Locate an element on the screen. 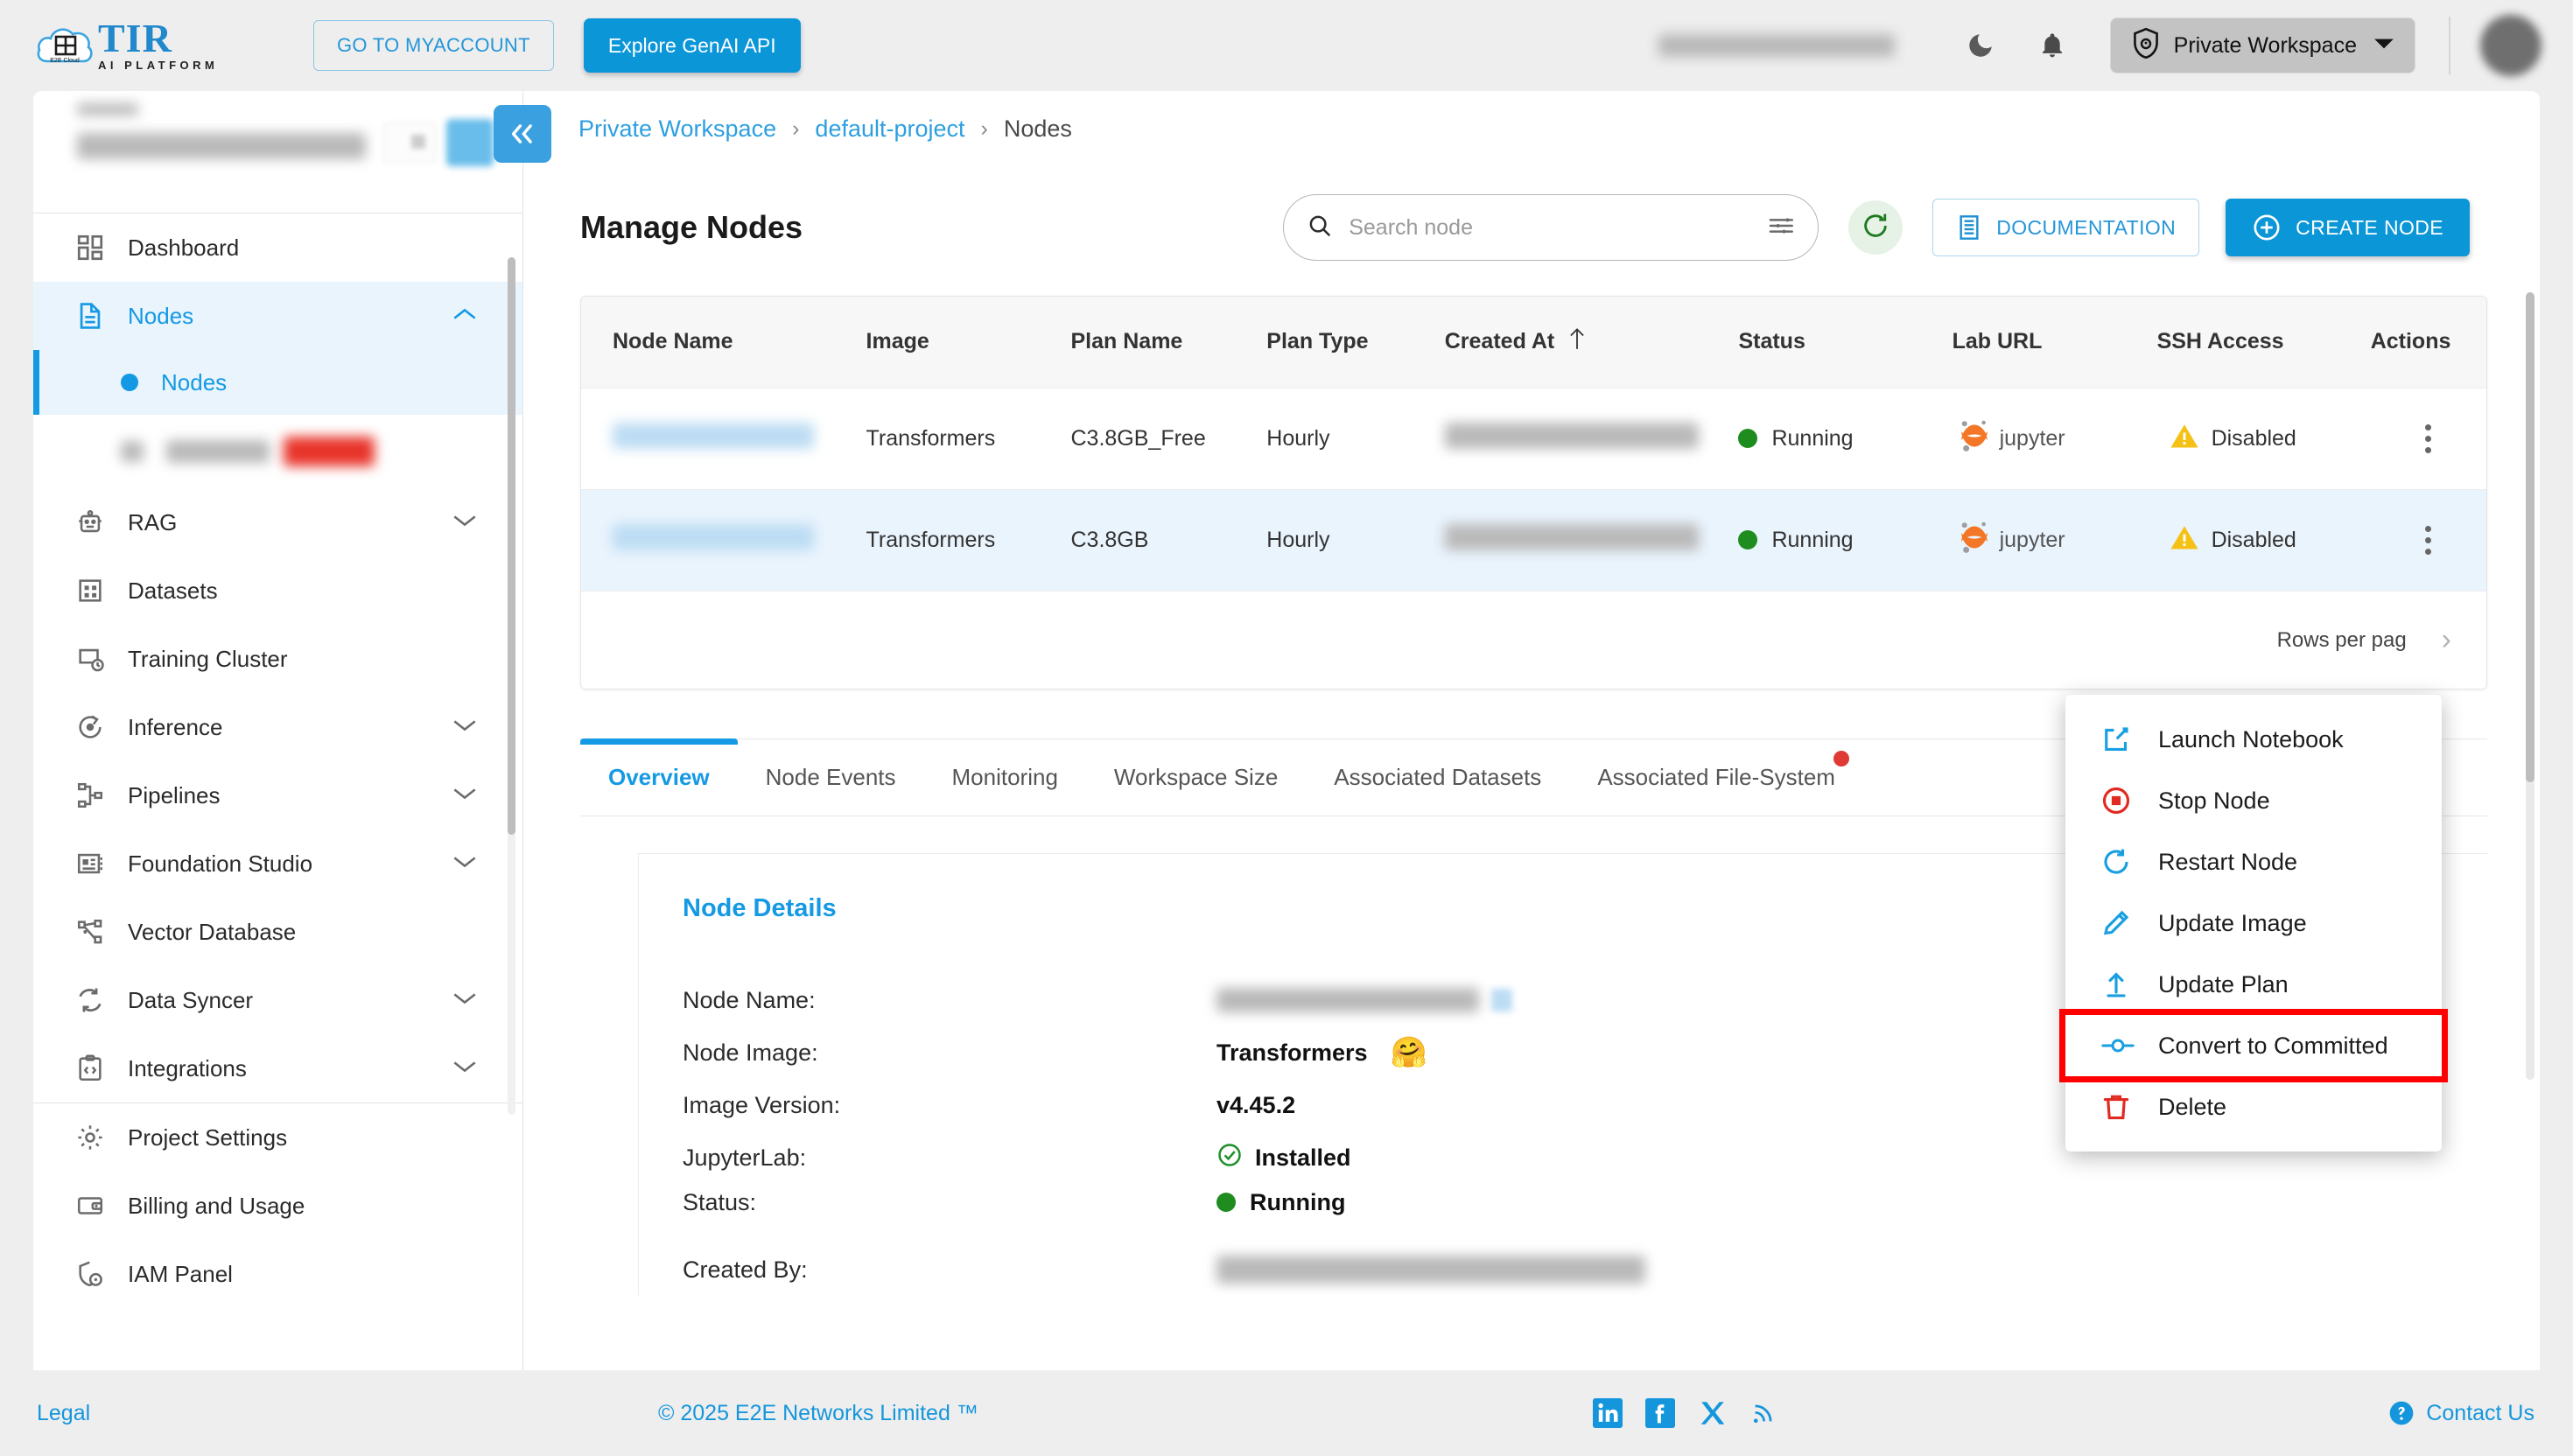  footer-copyright: © 2025 E2E Networks Limited ™ is located at coordinates (818, 1412).